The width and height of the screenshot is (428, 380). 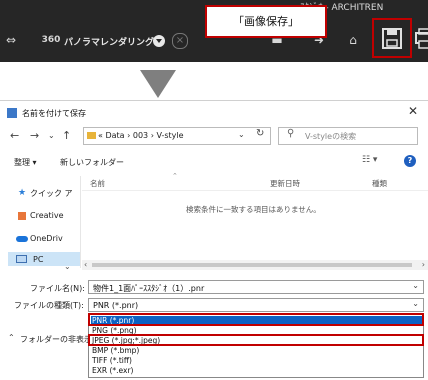 What do you see at coordinates (159, 41) in the screenshot?
I see `mode-dropdown-icon` at bounding box center [159, 41].